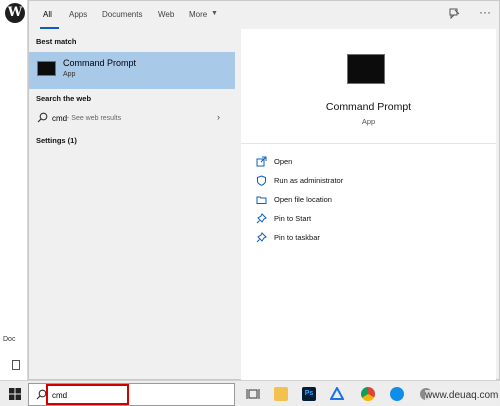 The image size is (500, 406). Describe the element at coordinates (368, 143) in the screenshot. I see `detail-divider` at that location.